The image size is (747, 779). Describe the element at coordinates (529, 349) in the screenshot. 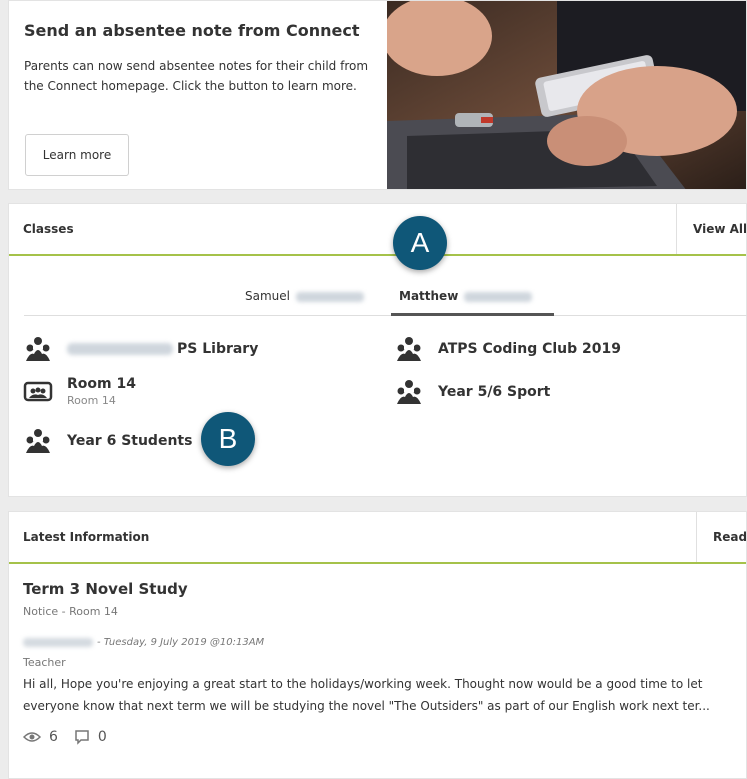

I see `class-name: ATPS Coding Club 2019` at that location.